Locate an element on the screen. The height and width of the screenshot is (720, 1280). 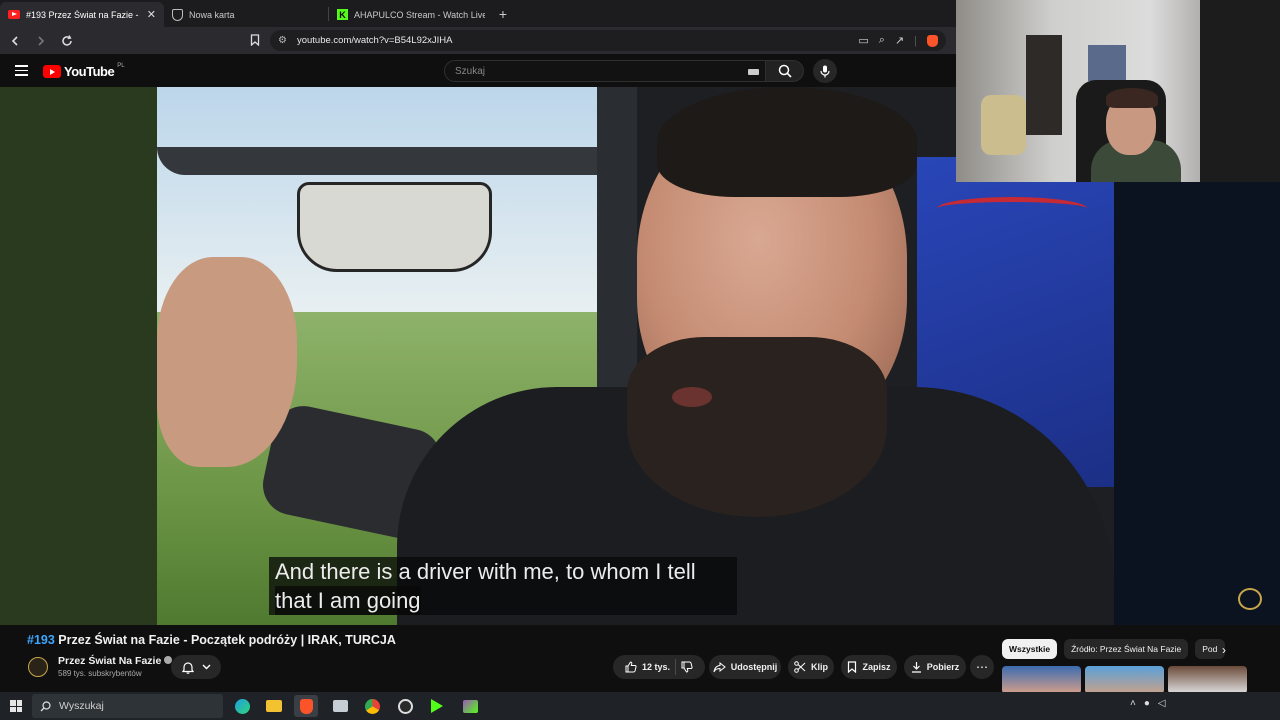
forward-icon is located at coordinates (41, 41).